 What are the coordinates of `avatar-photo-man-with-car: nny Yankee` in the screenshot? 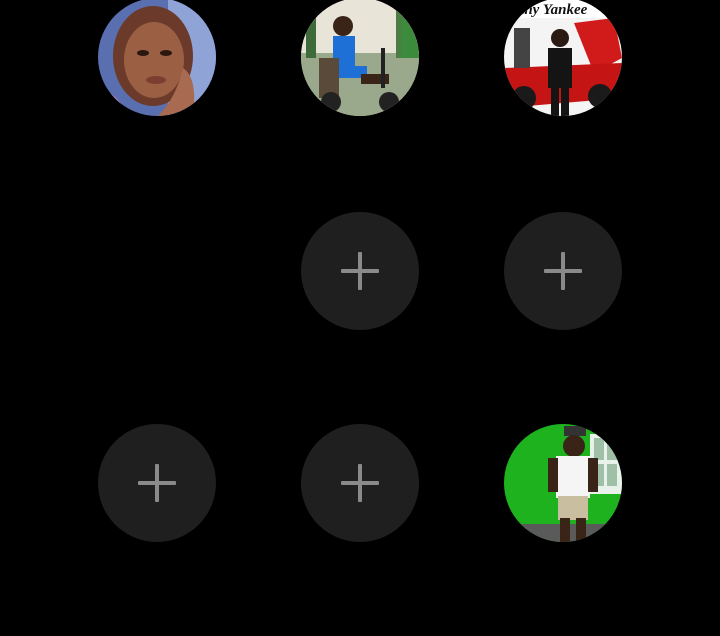 It's located at (563, 58).